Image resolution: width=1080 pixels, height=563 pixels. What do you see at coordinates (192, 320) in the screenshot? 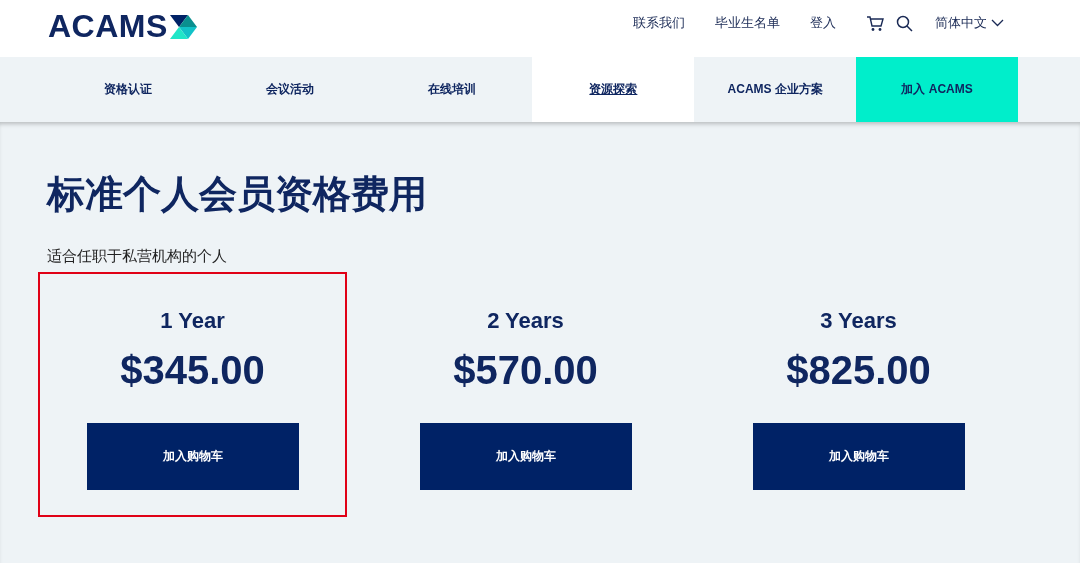
I see `plan-term: 1 Year` at bounding box center [192, 320].